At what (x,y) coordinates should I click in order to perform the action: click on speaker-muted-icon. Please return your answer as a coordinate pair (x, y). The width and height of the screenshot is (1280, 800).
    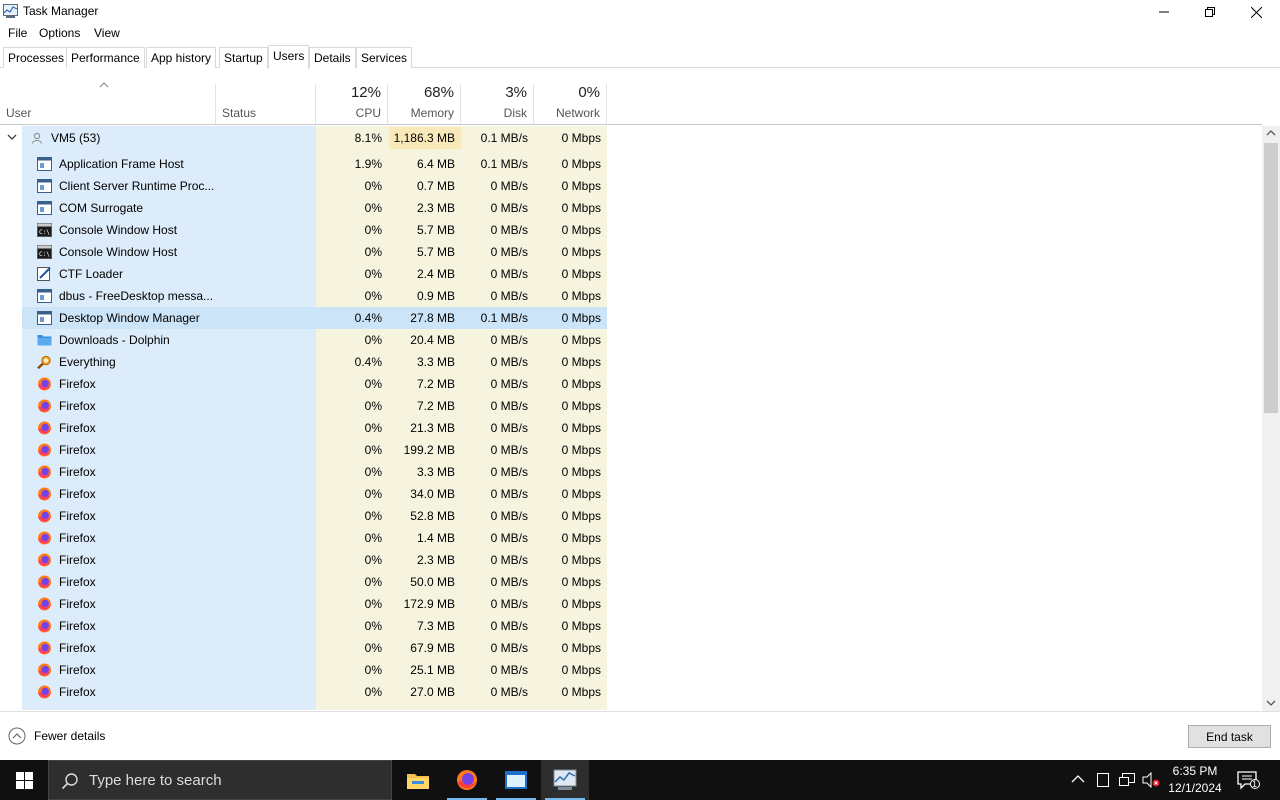
    Looking at the image, I should click on (1151, 780).